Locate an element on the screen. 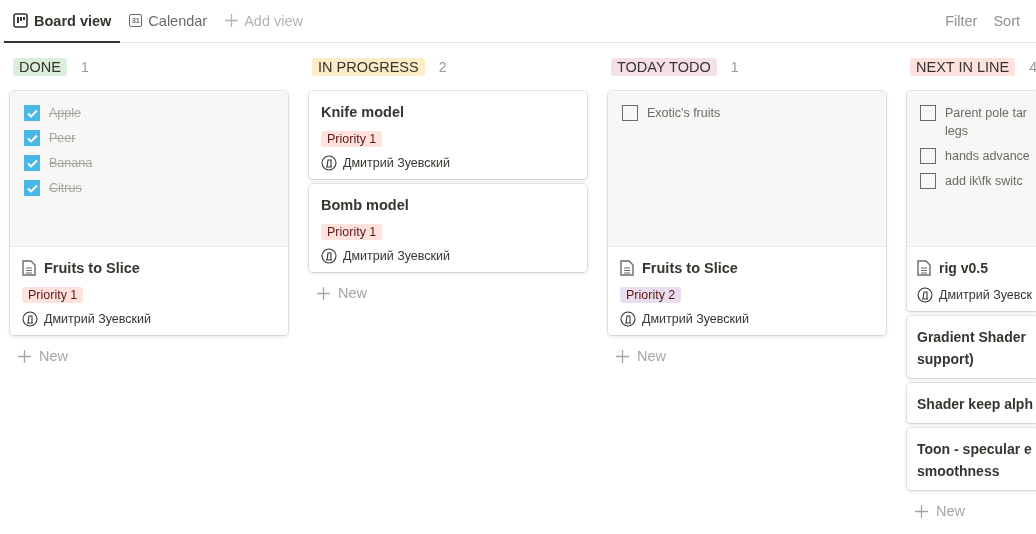  checklist-text: Banana is located at coordinates (71, 163).